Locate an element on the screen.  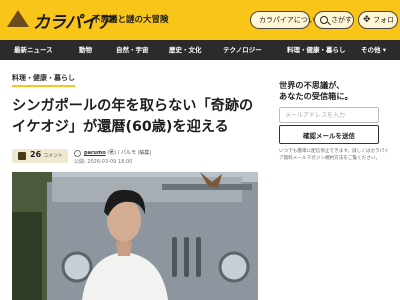
logo-mark-icon is located at coordinates (18, 18).